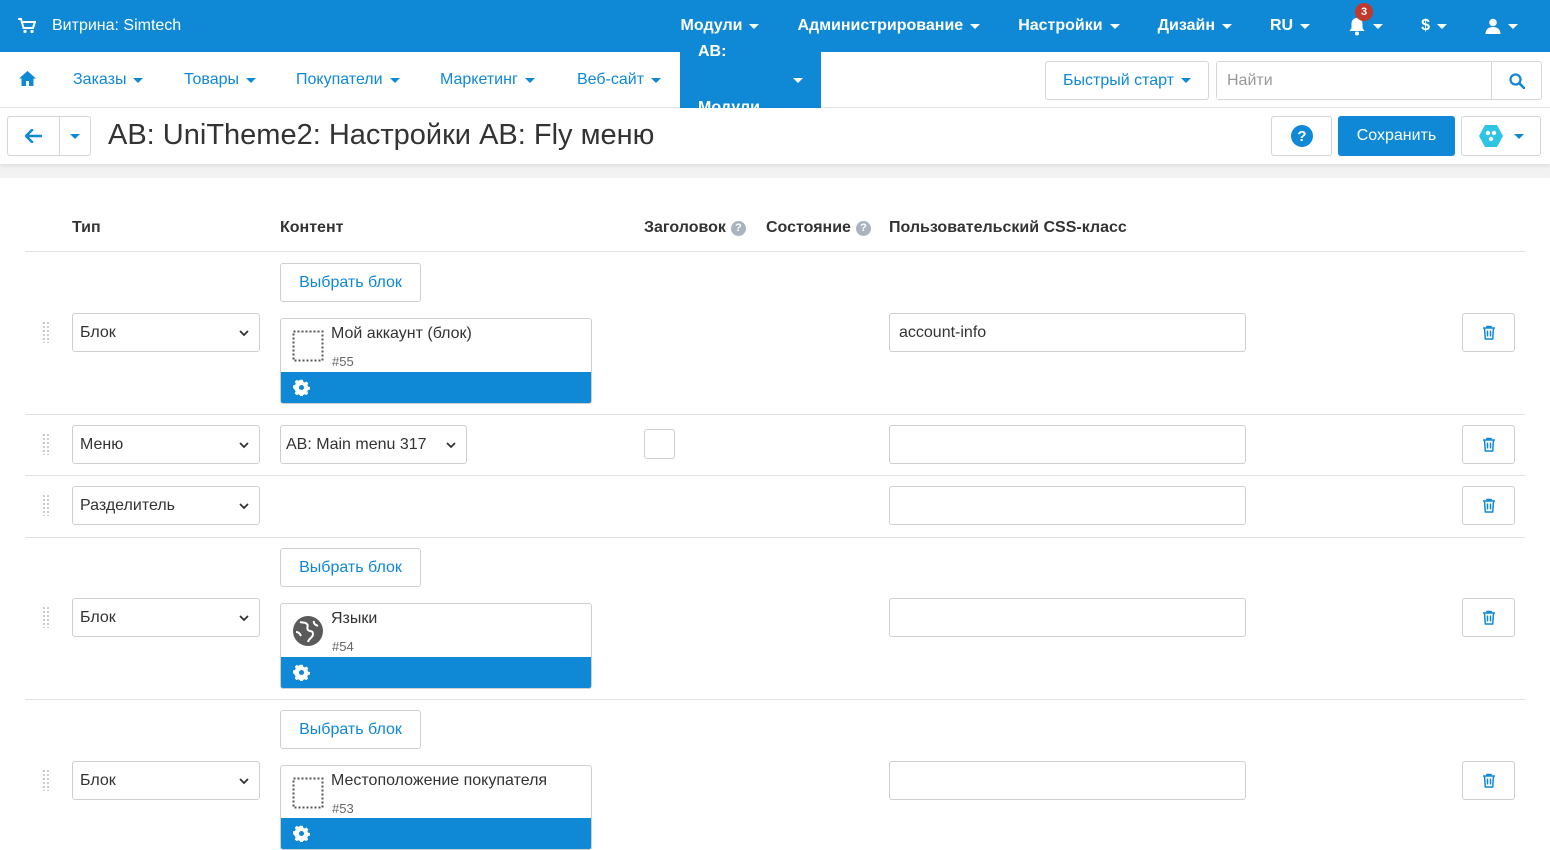 Image resolution: width=1550 pixels, height=850 pixels. I want to click on top-menu-settings: Настройки, so click(1069, 26).